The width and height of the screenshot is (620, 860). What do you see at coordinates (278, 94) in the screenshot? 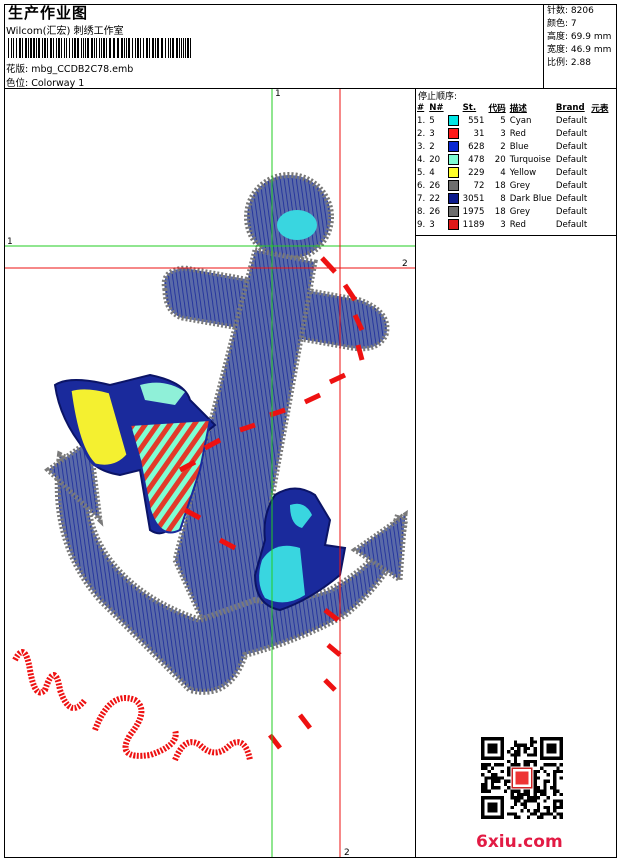
I see `green-x-label: 1` at bounding box center [278, 94].